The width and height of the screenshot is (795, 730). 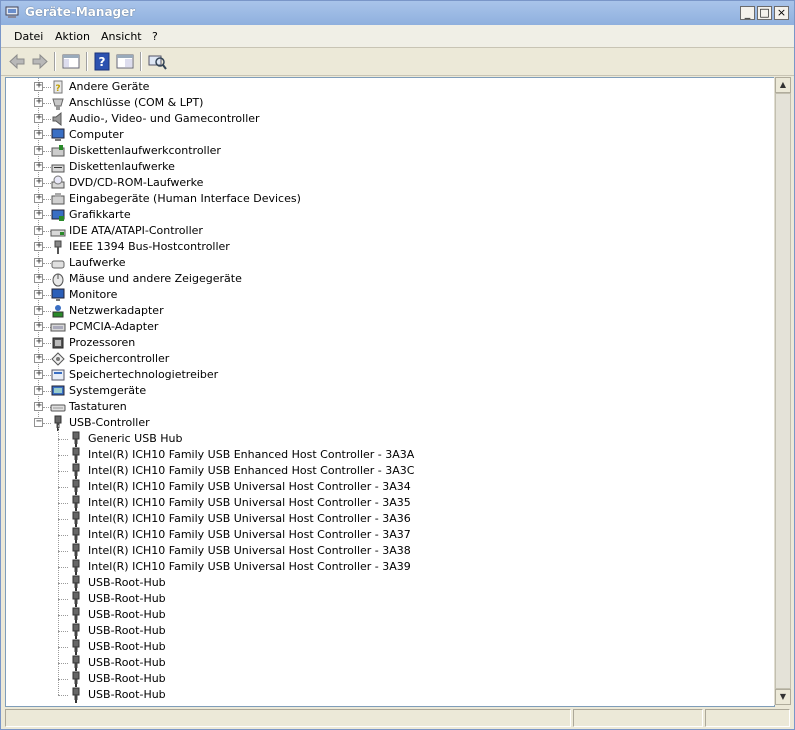 What do you see at coordinates (386, 391) in the screenshot?
I see `category-row: + Systemgeräte` at bounding box center [386, 391].